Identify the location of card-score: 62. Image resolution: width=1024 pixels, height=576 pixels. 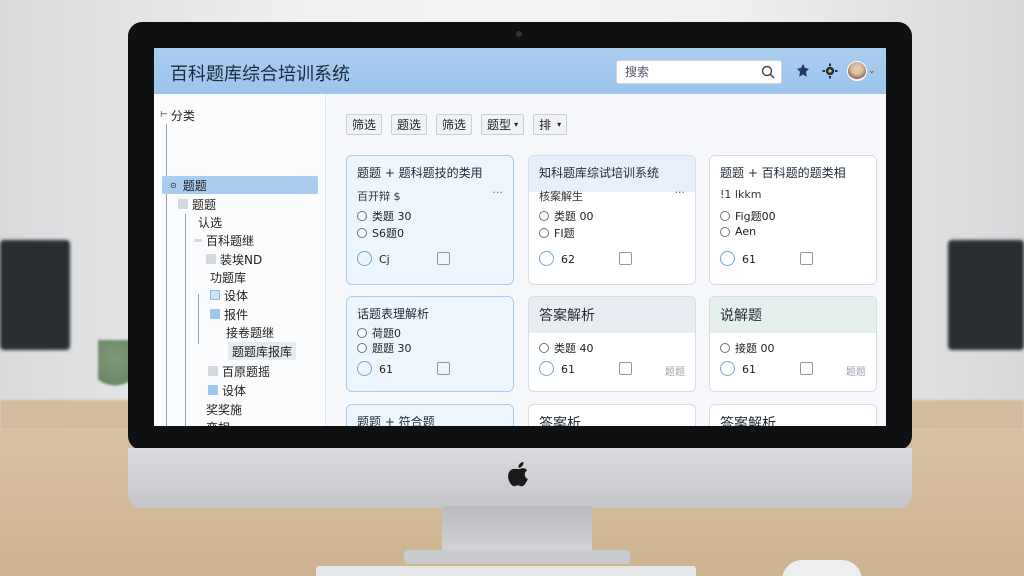
(568, 259).